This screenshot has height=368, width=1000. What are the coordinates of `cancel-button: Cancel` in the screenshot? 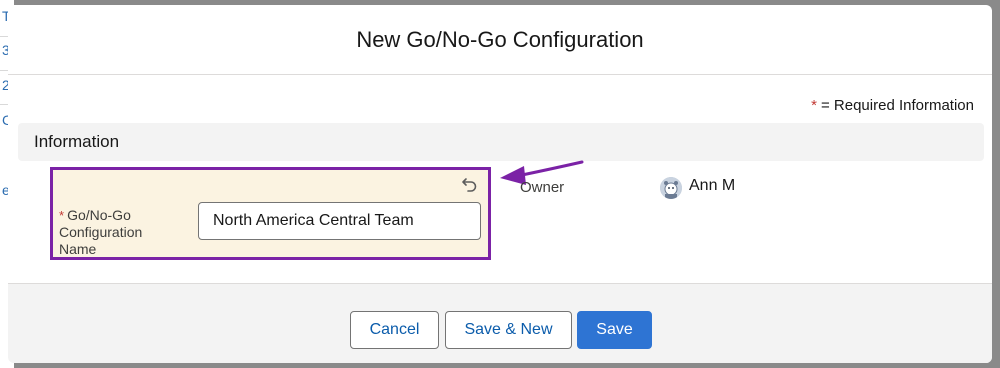 It's located at (394, 330).